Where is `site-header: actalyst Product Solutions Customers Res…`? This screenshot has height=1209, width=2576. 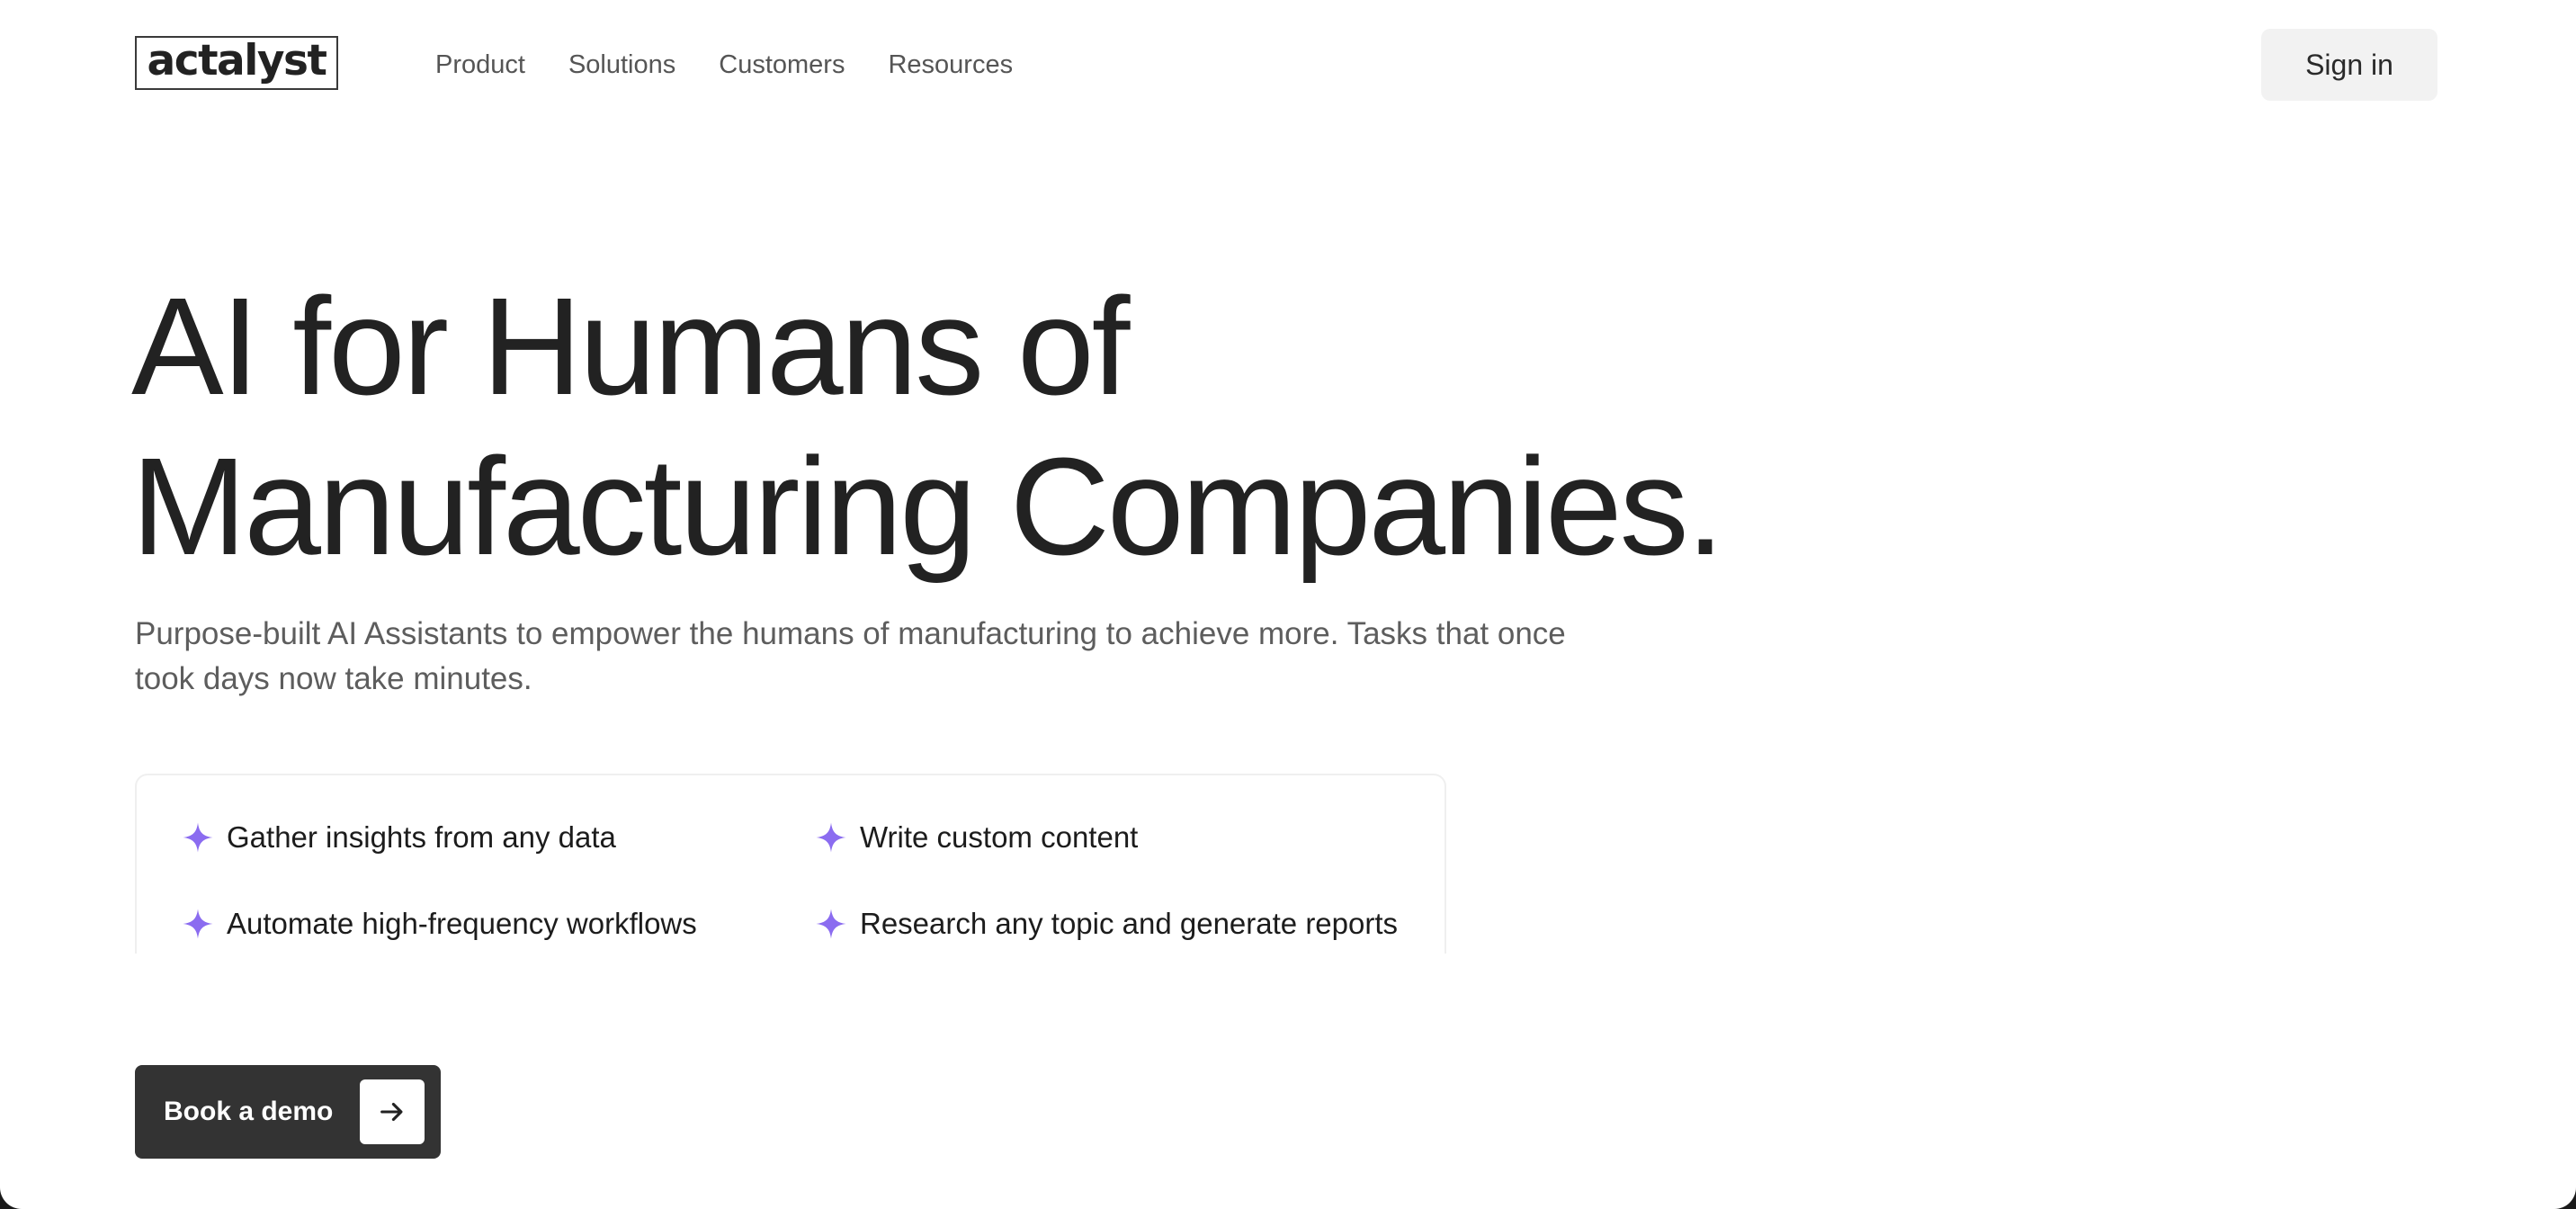
site-header: actalyst Product Solutions Customers Res… is located at coordinates (1288, 65).